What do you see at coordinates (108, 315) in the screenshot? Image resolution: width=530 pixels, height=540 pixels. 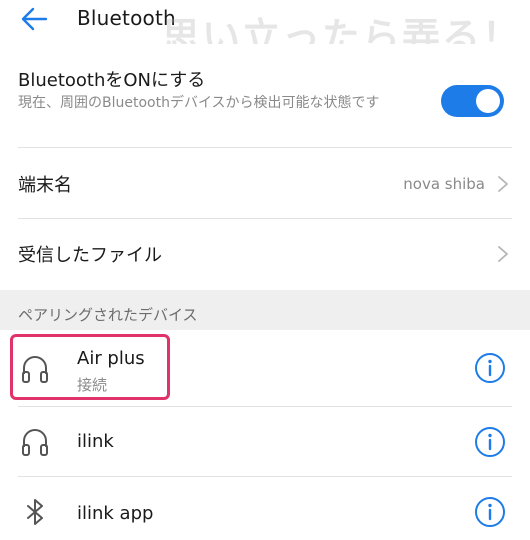 I see `paired-devices-label: ペアリングされたデバイス` at bounding box center [108, 315].